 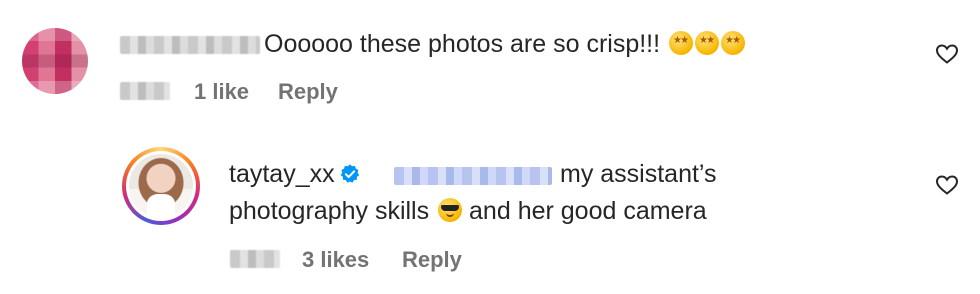 I want to click on commenter-username-blurred, so click(x=190, y=45).